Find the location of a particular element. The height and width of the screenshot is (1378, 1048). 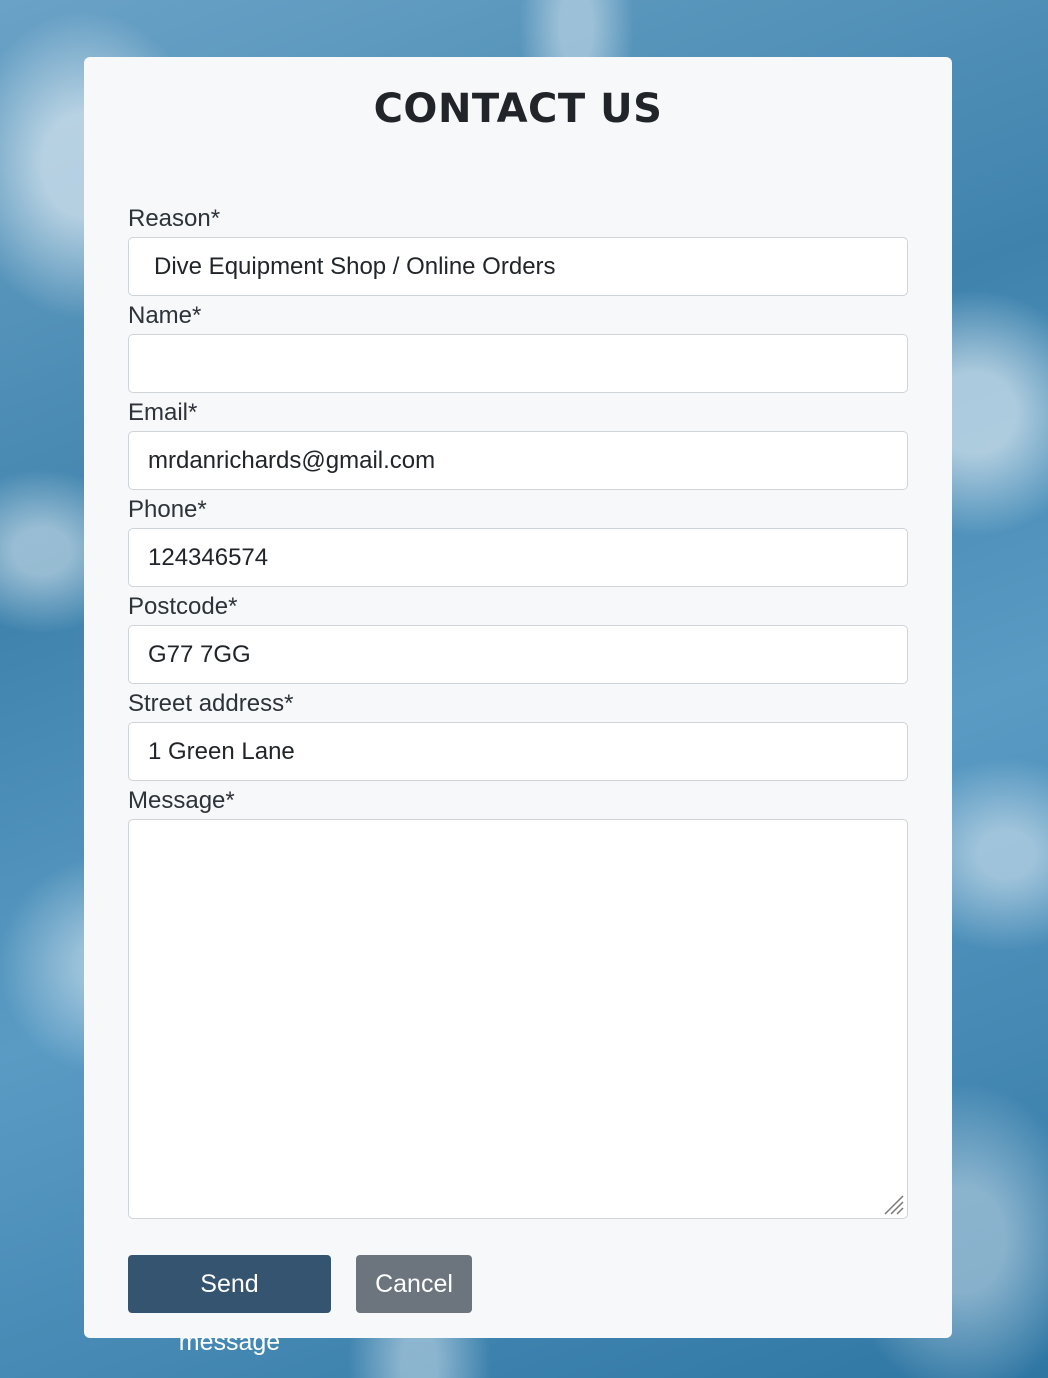

street-address-input: 1 Green Lane is located at coordinates (518, 751).